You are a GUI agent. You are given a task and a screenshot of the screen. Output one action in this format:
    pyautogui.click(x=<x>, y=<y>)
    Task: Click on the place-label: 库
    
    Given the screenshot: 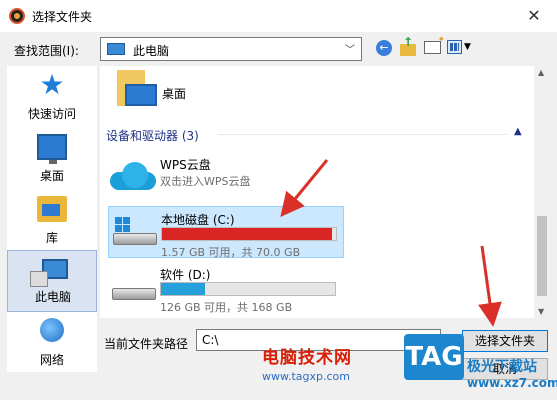 What is the action you would take?
    pyautogui.click(x=51, y=238)
    